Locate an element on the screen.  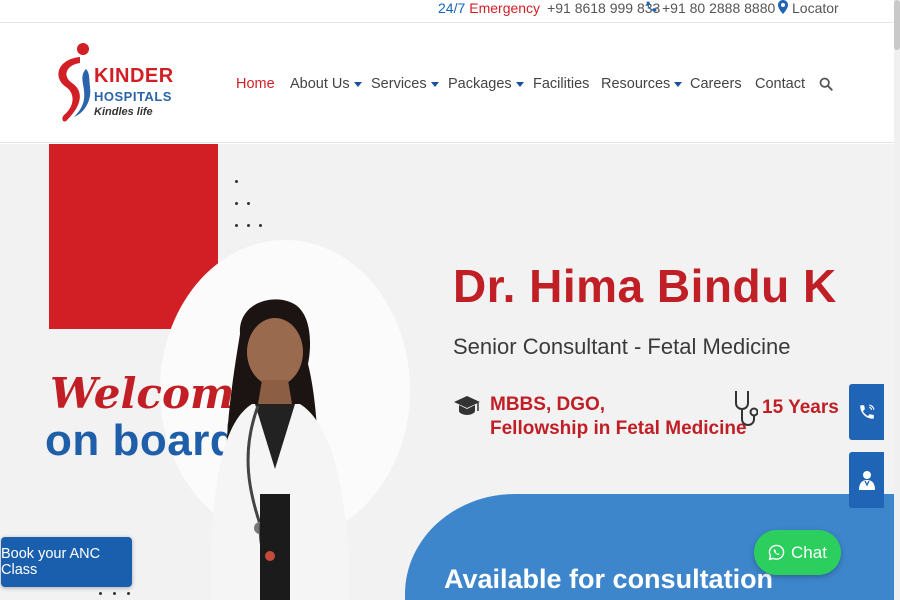
whatsapp-icon is located at coordinates (776, 552).